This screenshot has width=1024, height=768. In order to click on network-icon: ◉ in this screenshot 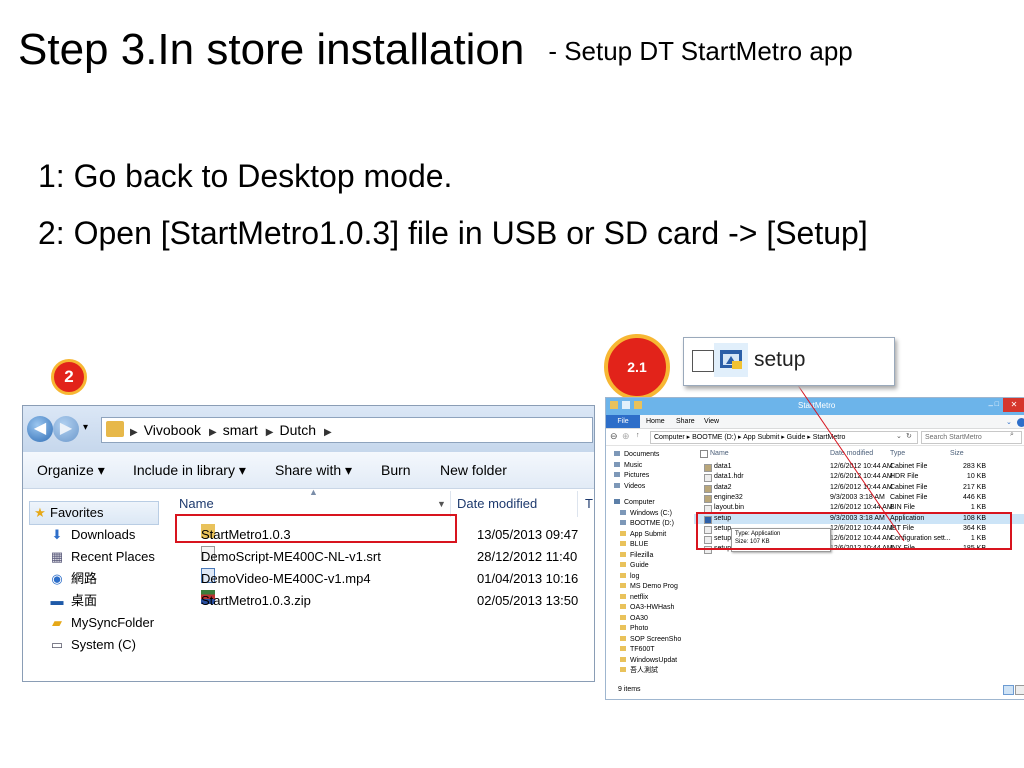, I will do `click(57, 578)`.